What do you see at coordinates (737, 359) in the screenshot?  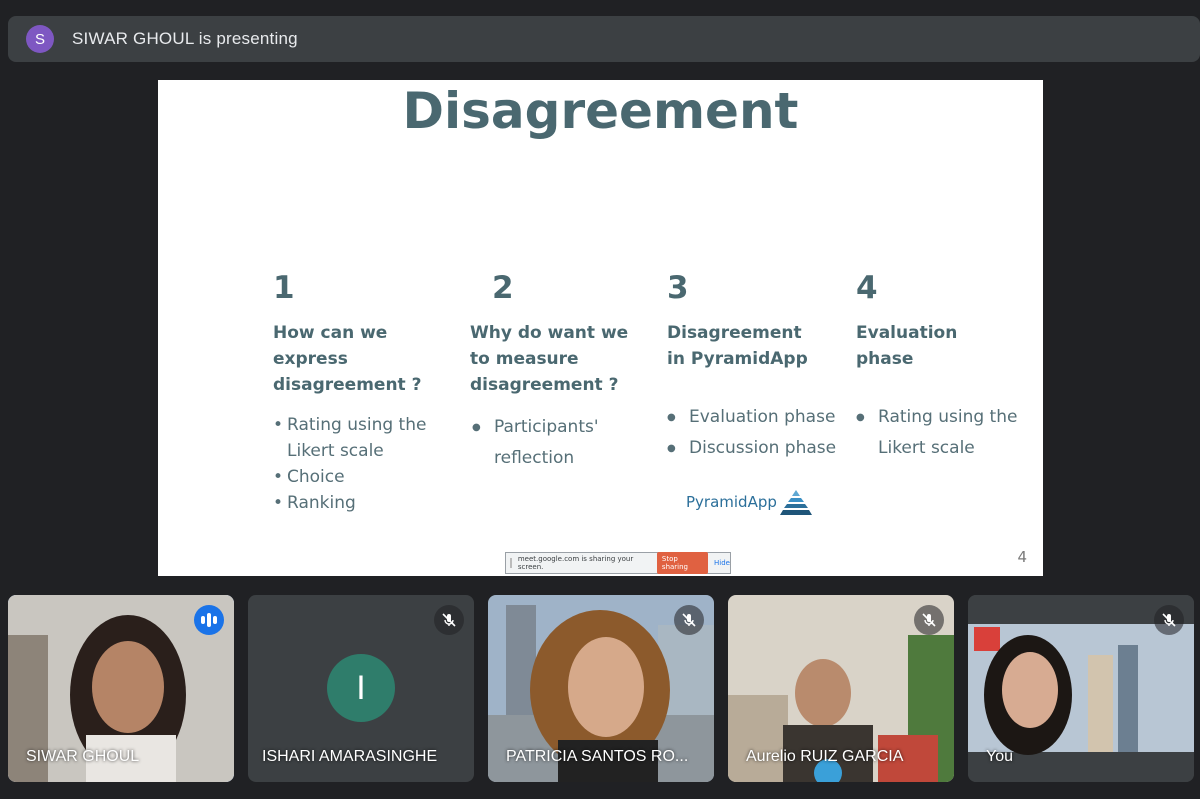 I see `heading-line: in PyramidApp` at bounding box center [737, 359].